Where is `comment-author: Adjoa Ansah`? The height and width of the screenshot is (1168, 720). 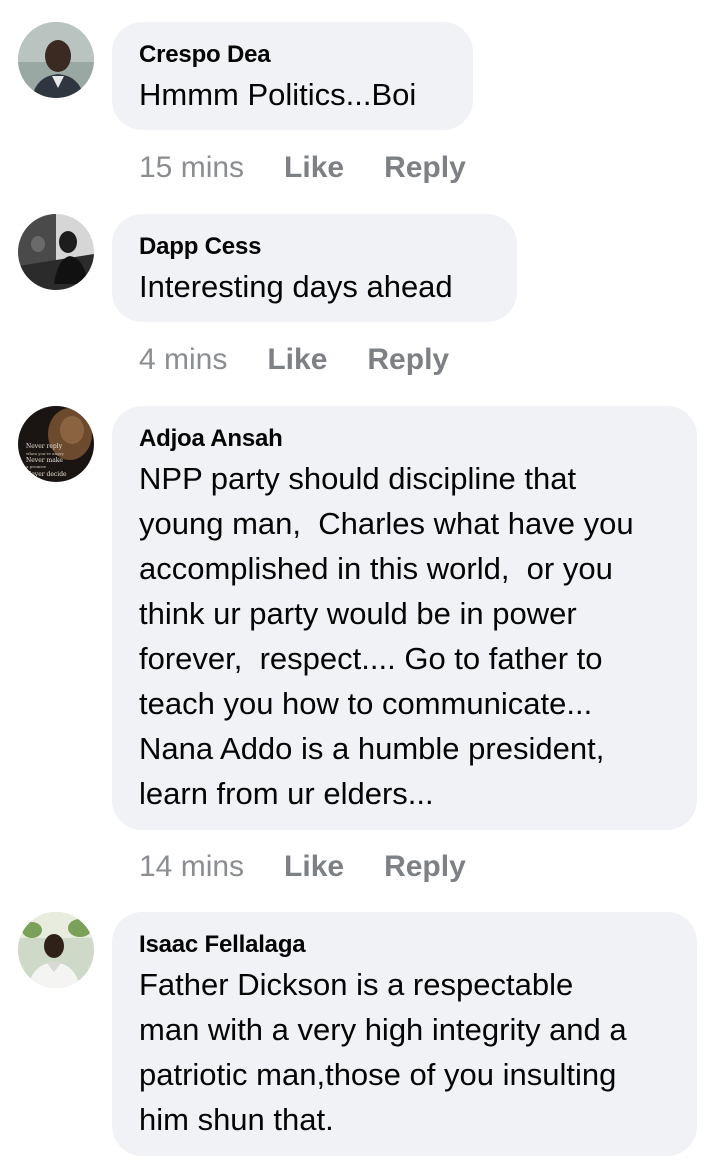 comment-author: Adjoa Ansah is located at coordinates (404, 439).